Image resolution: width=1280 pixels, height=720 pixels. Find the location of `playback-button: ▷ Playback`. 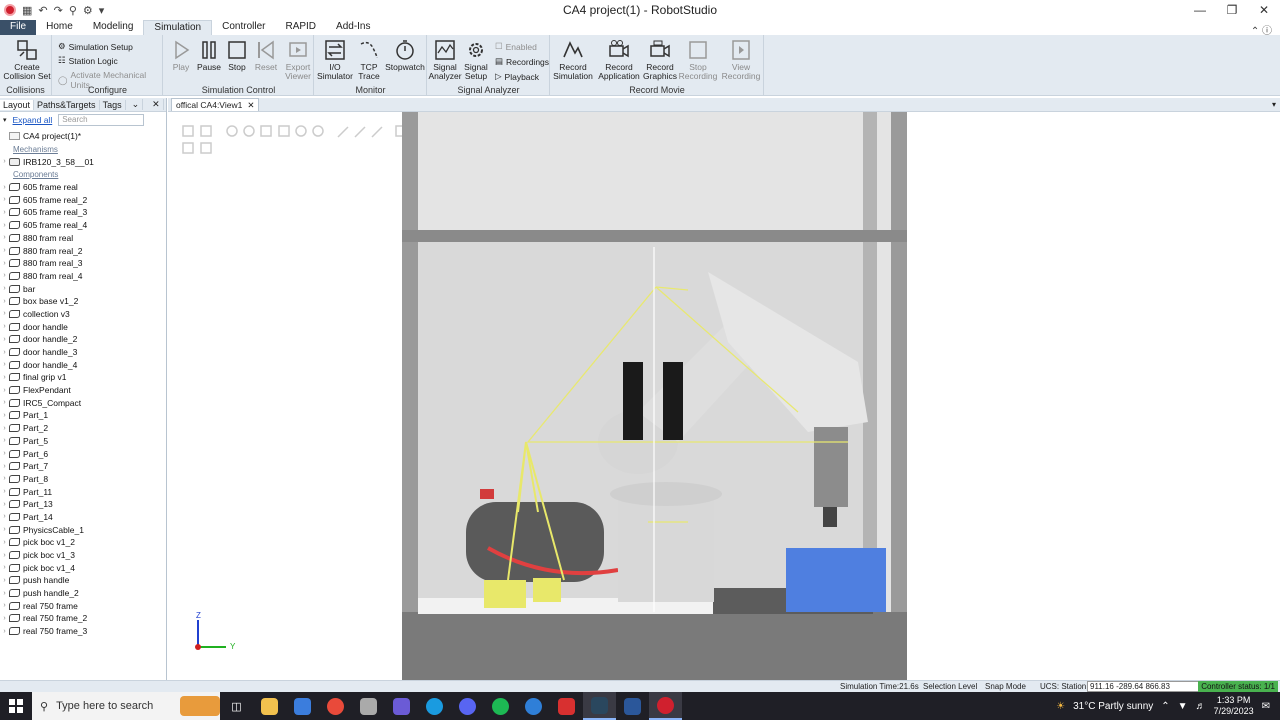

playback-button: ▷ Playback is located at coordinates (517, 76).